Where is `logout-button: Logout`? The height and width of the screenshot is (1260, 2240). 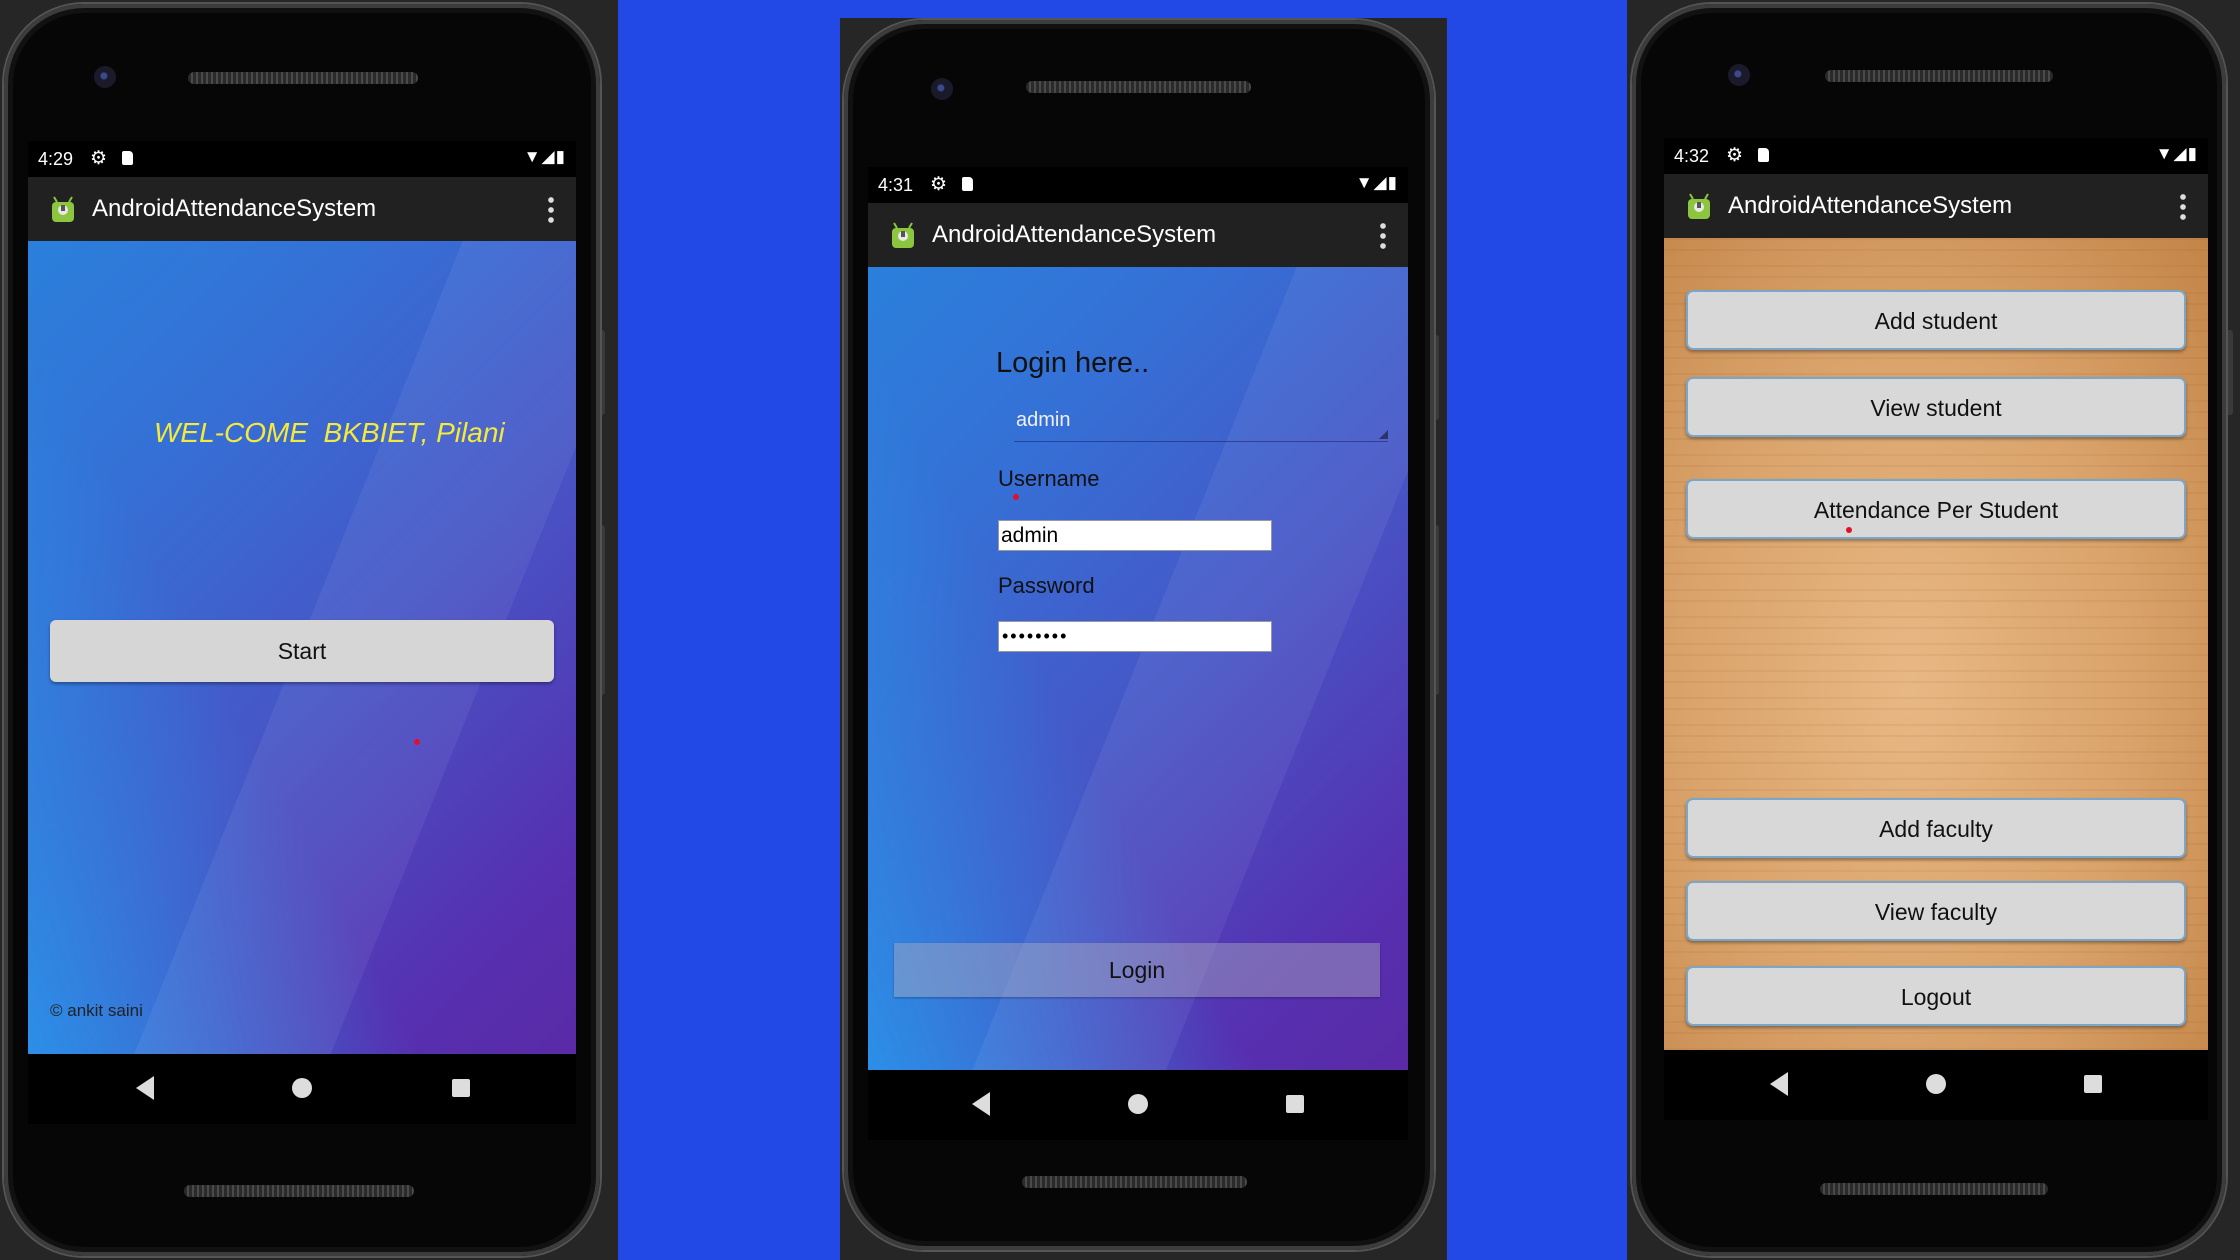 logout-button: Logout is located at coordinates (1936, 996).